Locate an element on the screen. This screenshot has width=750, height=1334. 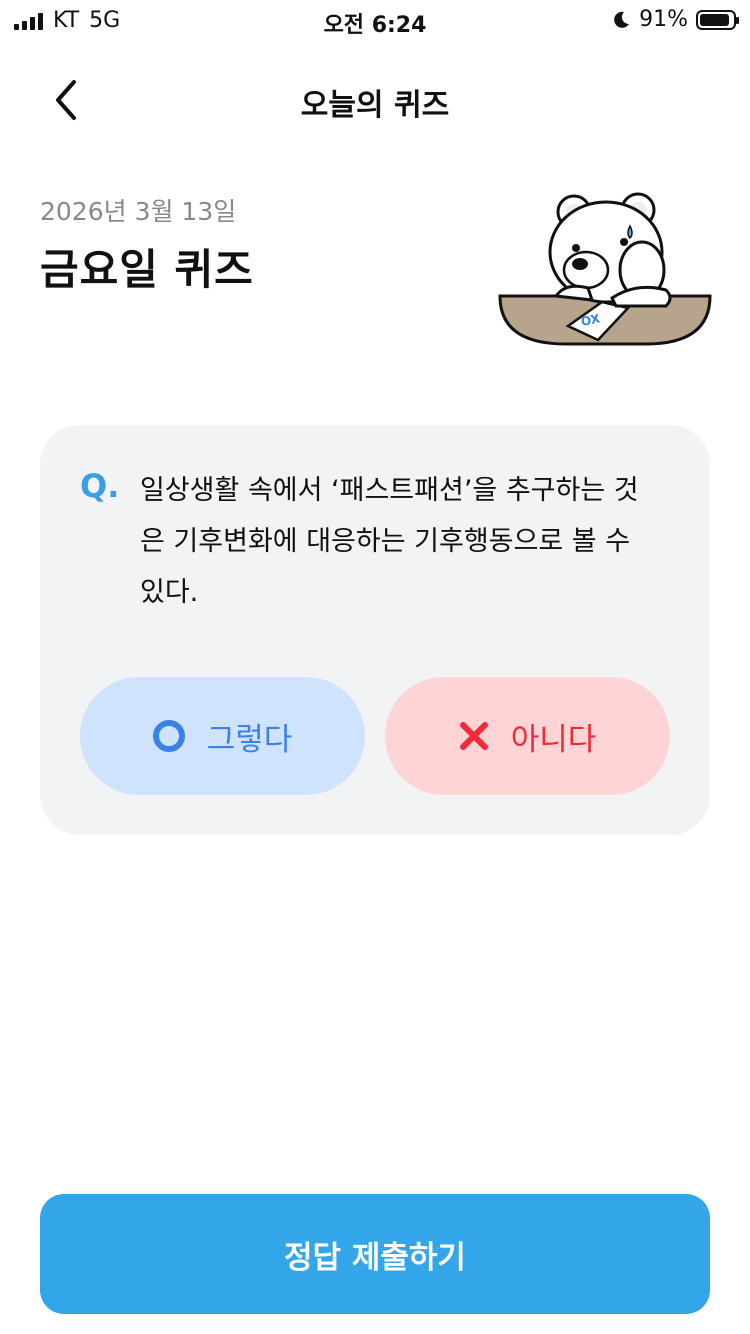
status-right: 91% is located at coordinates (675, 19).